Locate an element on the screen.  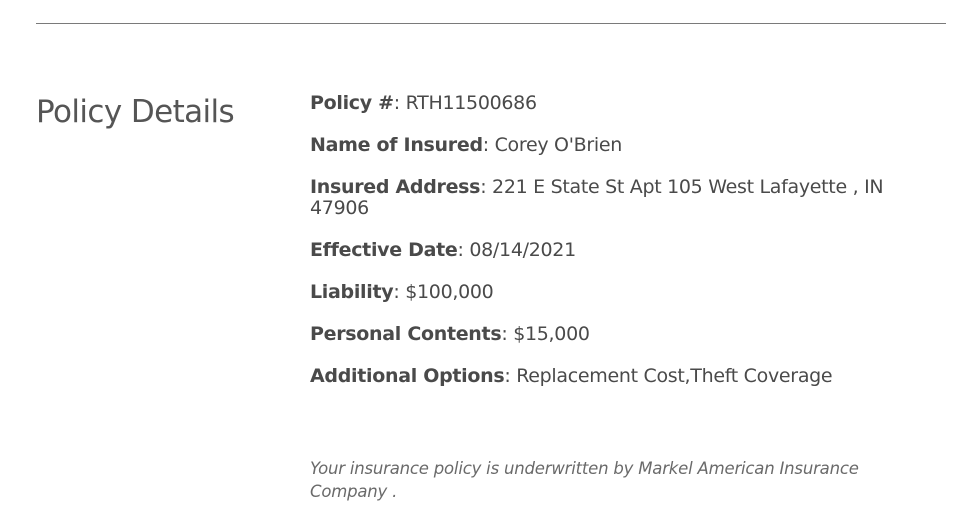
top-divider is located at coordinates (491, 23).